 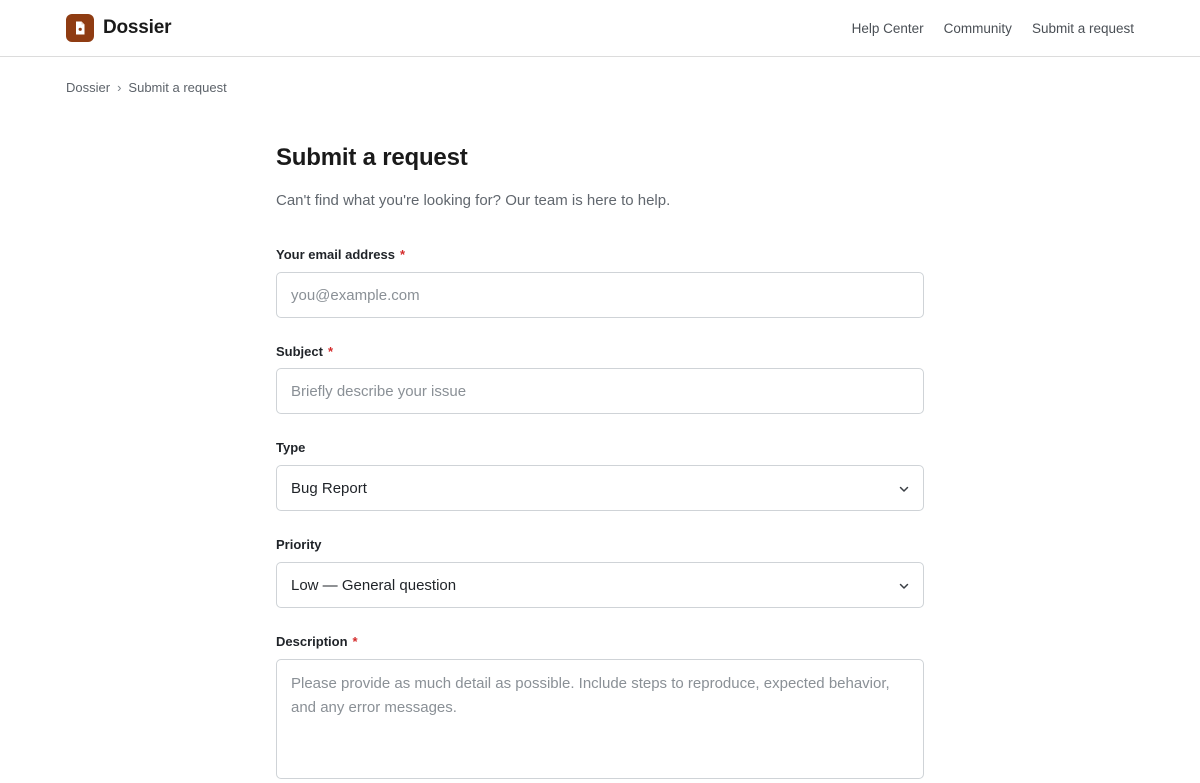 I want to click on breadcrumb: Dossier › Submit a request, so click(x=146, y=87).